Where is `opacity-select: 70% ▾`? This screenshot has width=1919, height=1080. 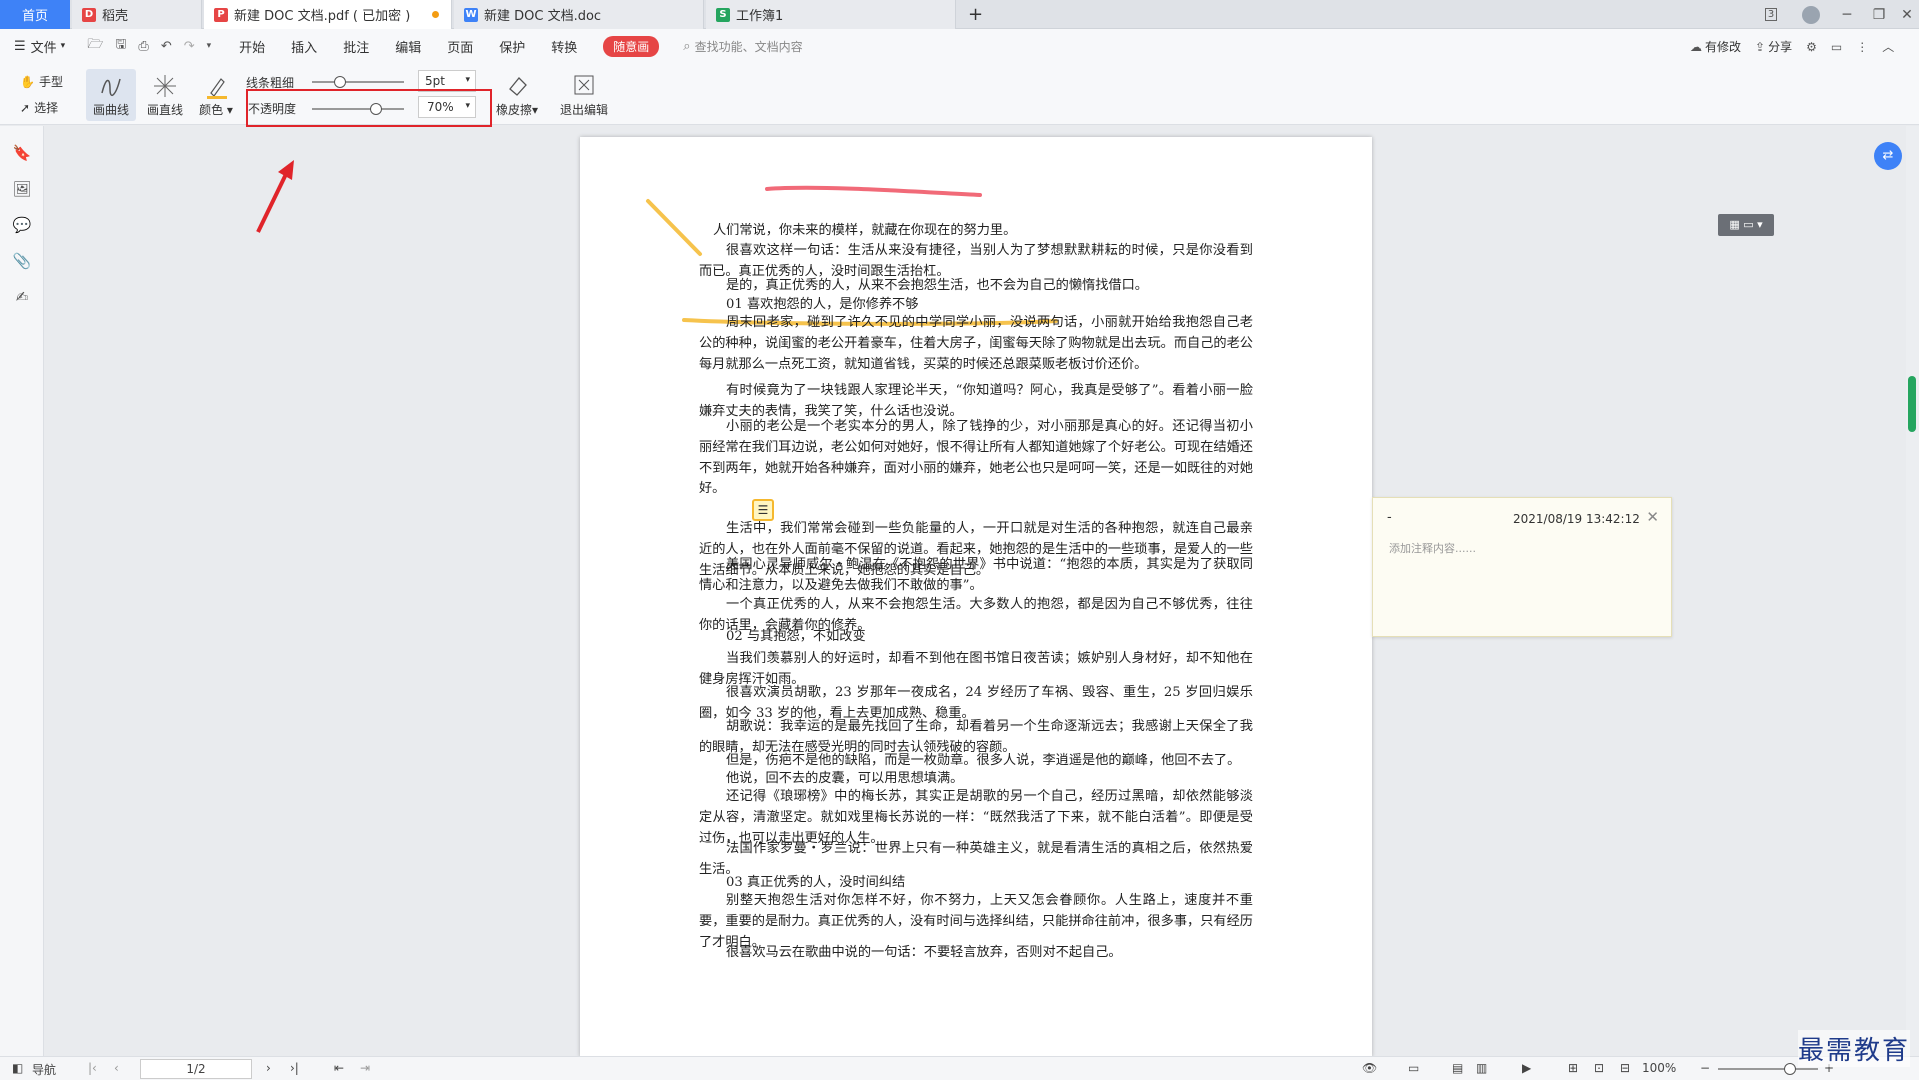 opacity-select: 70% ▾ is located at coordinates (447, 107).